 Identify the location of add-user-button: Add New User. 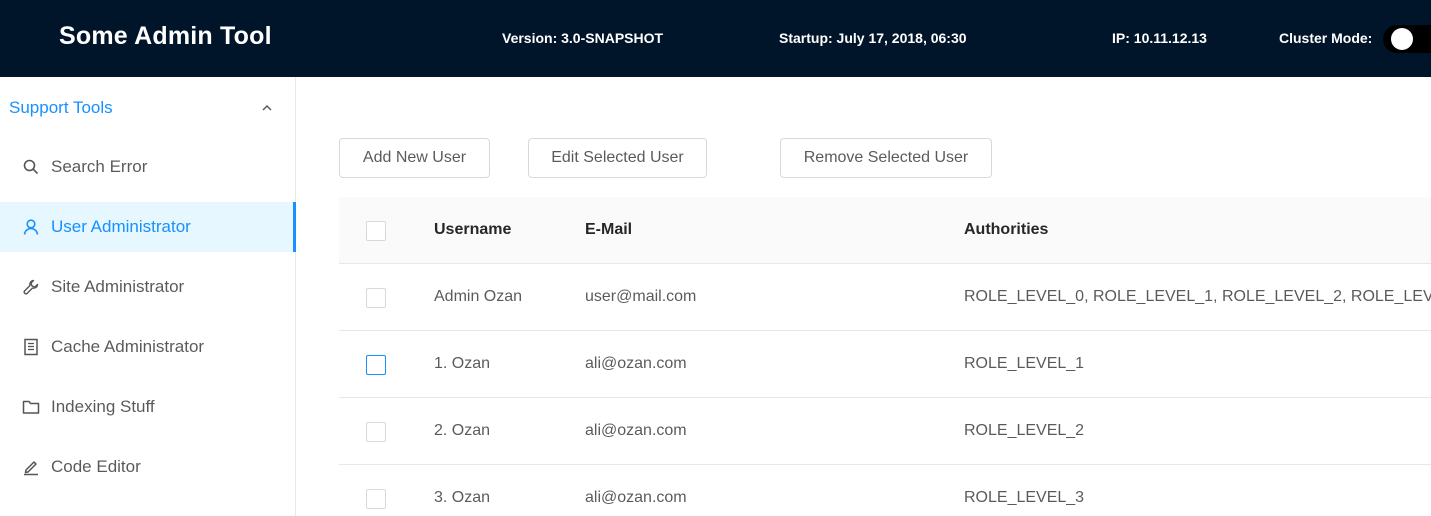
(414, 158).